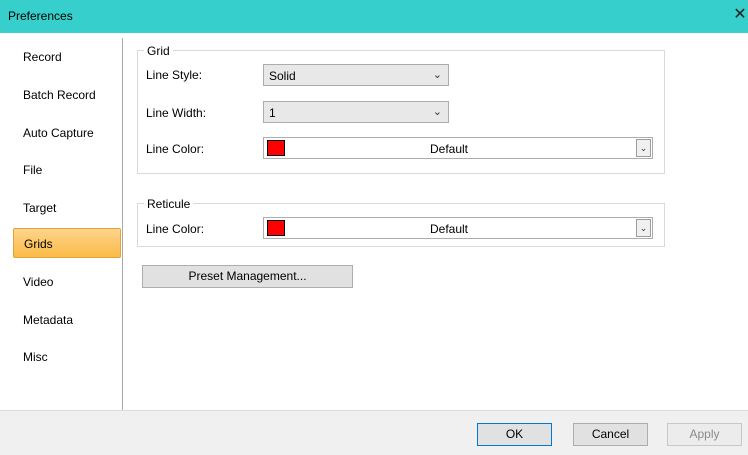 This screenshot has width=748, height=455. I want to click on line-width-value: 1, so click(272, 113).